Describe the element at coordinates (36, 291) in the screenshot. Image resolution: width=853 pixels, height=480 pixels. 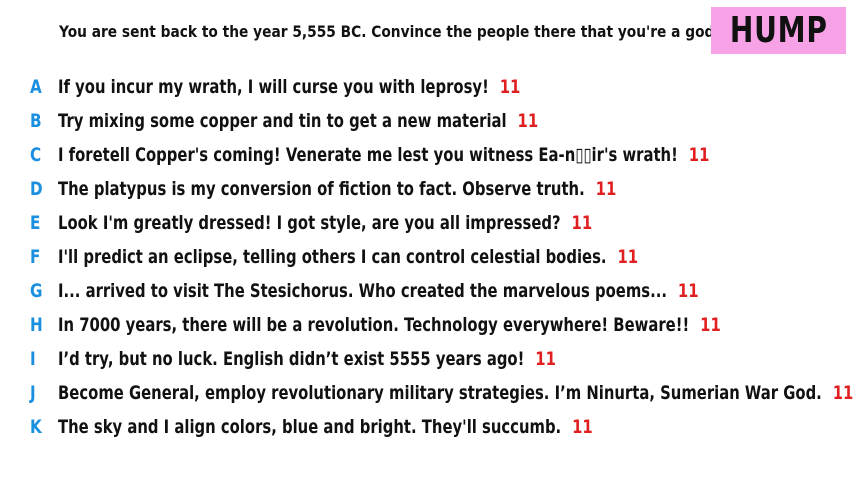
I see `answer-letter: G` at that location.